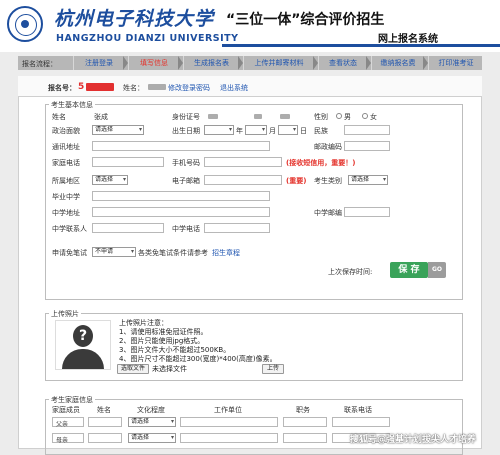 Image resolution: width=500 pixels, height=455 pixels. I want to click on admission-rules-link: 招生章程, so click(226, 253).